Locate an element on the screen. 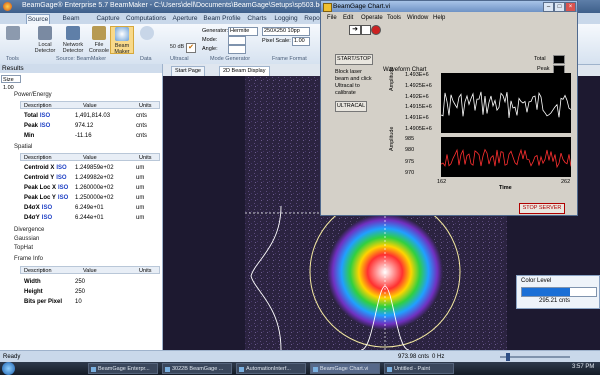  maximize-button: □ is located at coordinates (559, 7).